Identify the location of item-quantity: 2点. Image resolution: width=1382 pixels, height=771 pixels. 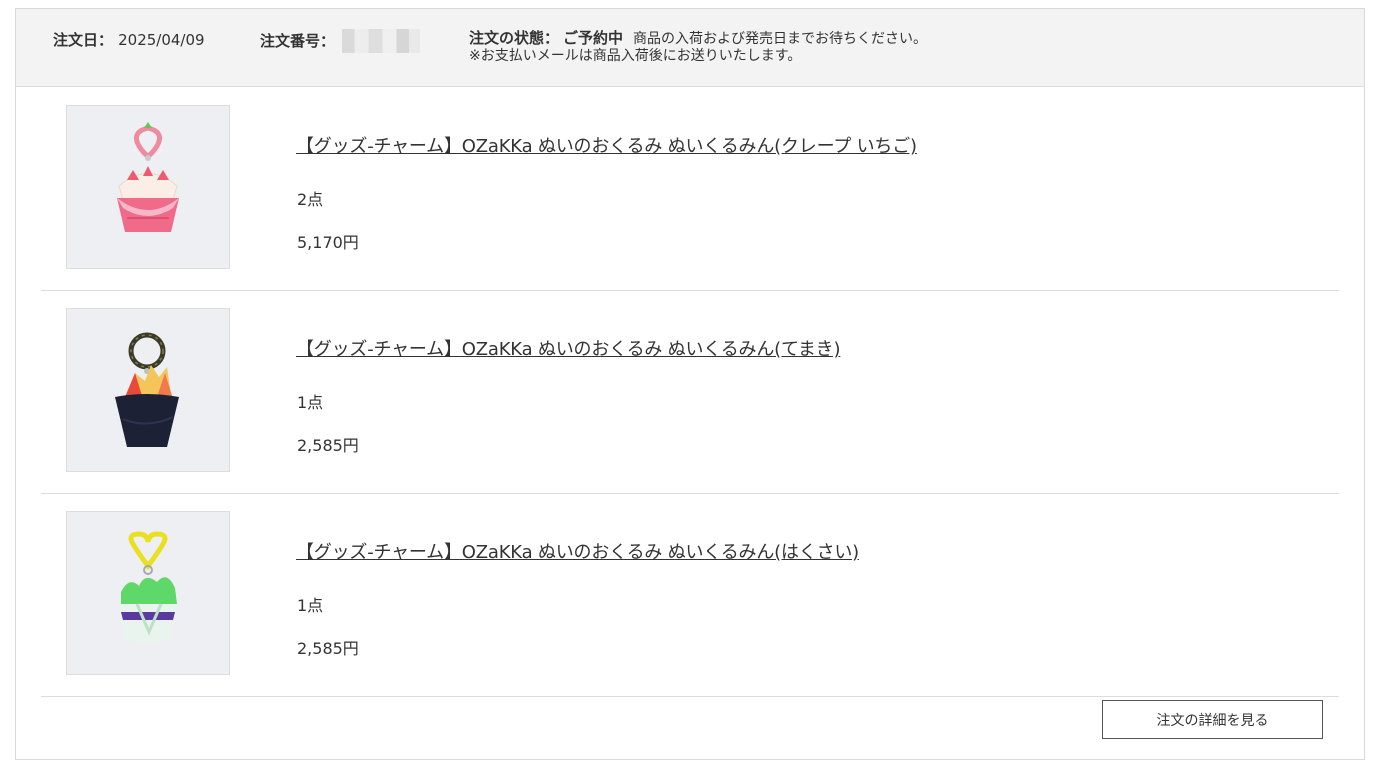
(310, 199).